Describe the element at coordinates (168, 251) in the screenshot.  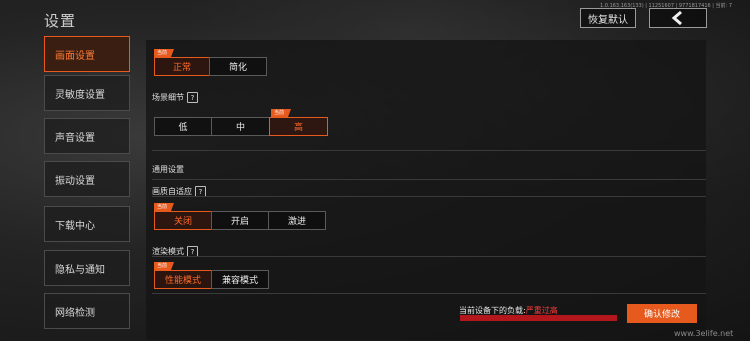
I see `render-mode-text: 渲染模式` at that location.